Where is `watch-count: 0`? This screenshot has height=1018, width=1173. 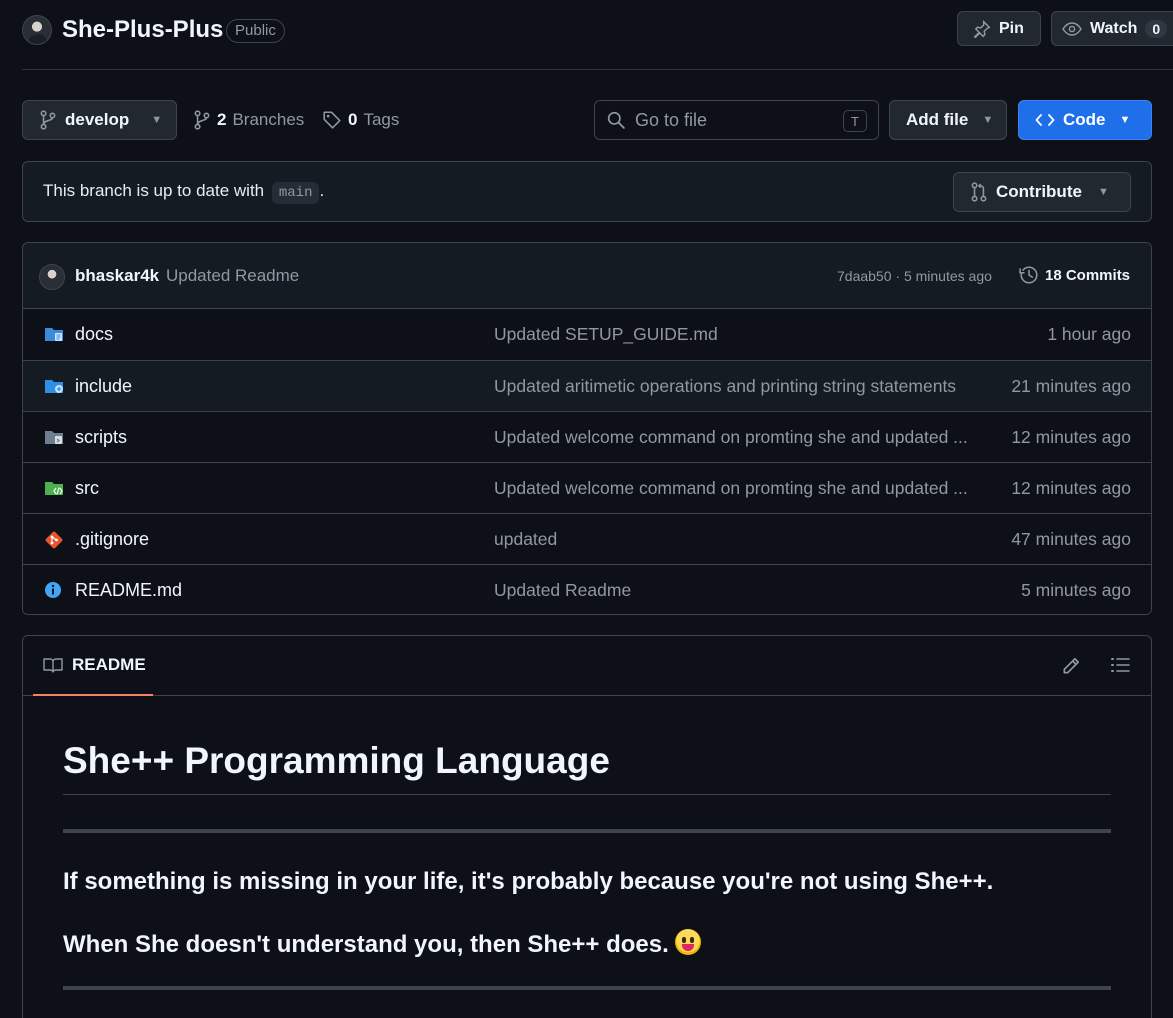
watch-count: 0 is located at coordinates (1156, 28).